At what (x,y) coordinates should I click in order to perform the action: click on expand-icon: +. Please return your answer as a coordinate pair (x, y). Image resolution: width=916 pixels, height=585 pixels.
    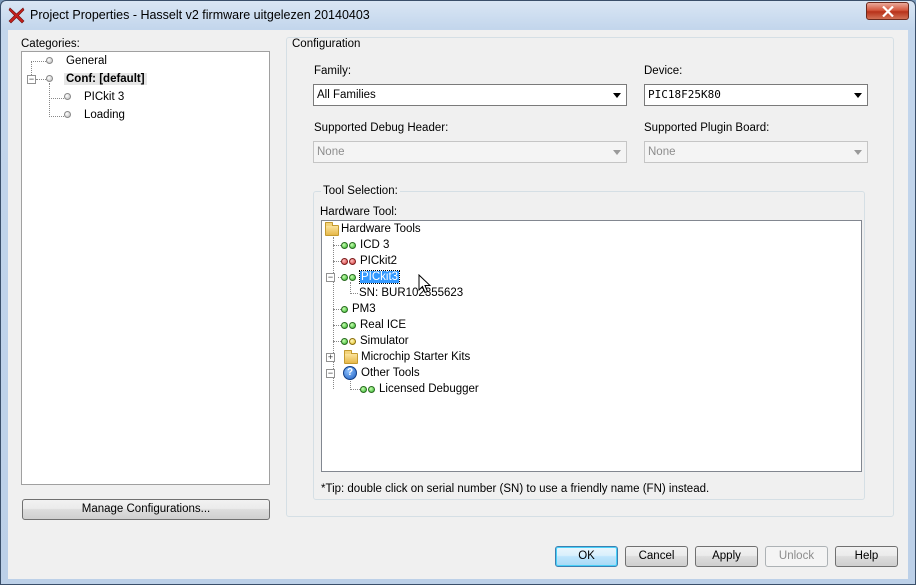
    Looking at the image, I should click on (330, 357).